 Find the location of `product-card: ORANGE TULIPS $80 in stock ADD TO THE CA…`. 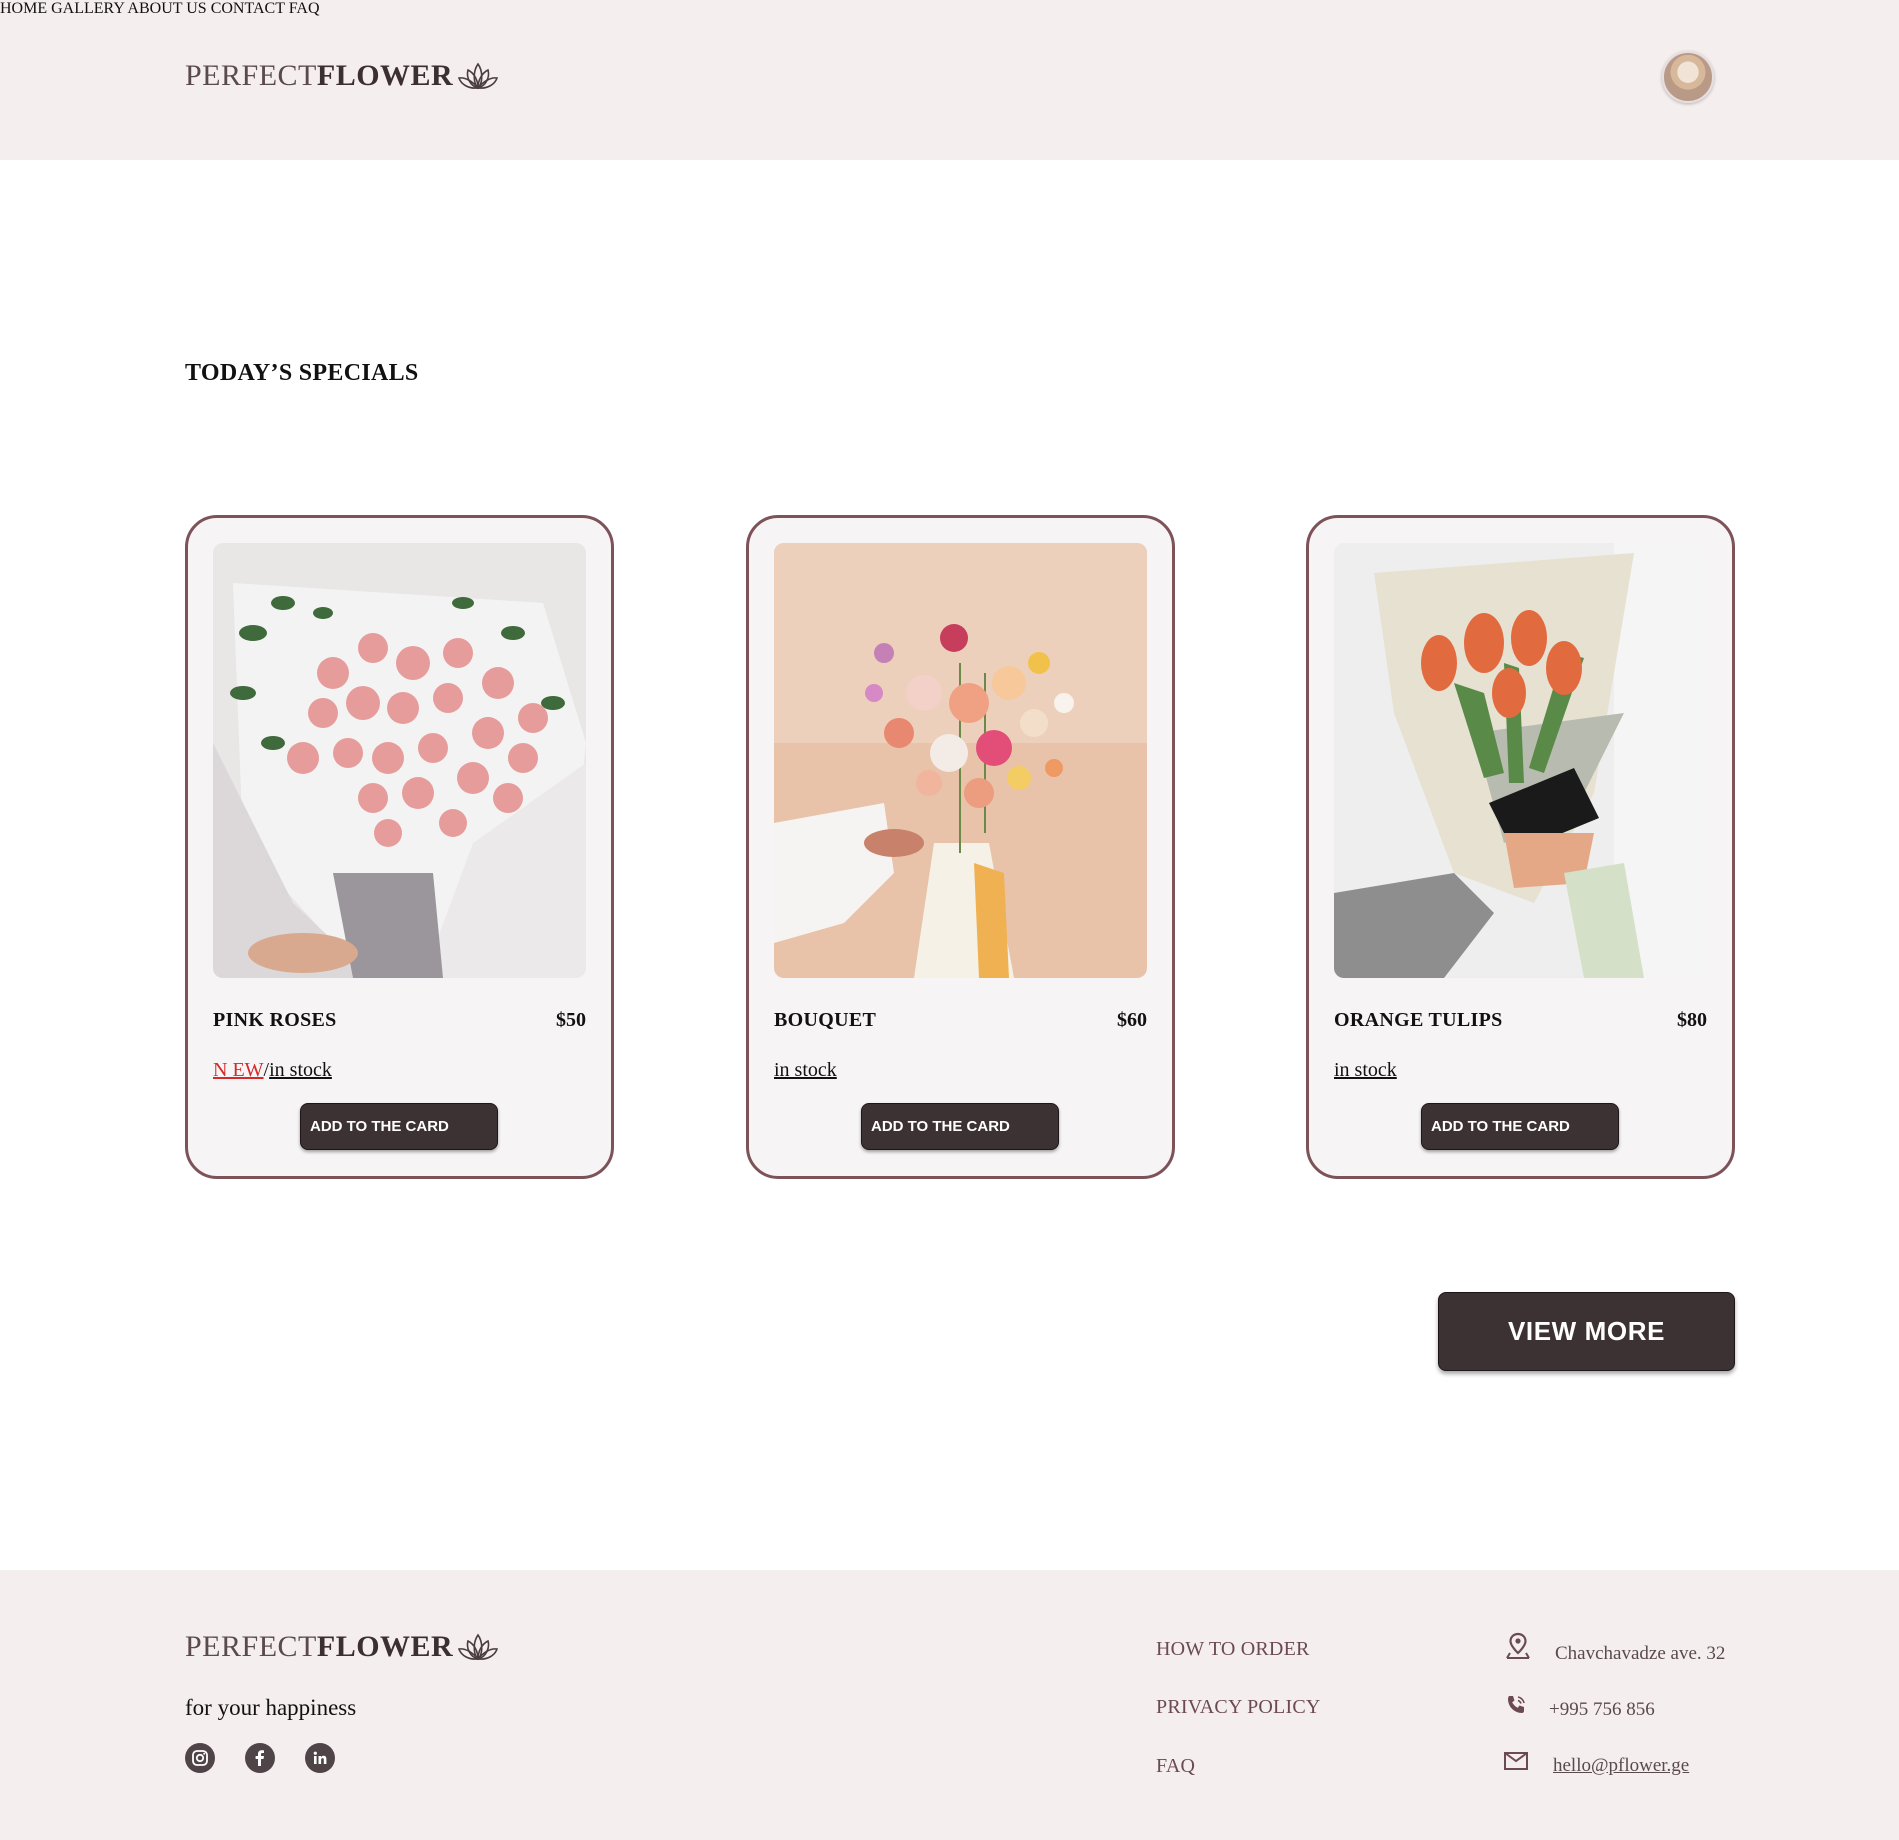

product-card: ORANGE TULIPS $80 in stock ADD TO THE CA… is located at coordinates (1520, 847).